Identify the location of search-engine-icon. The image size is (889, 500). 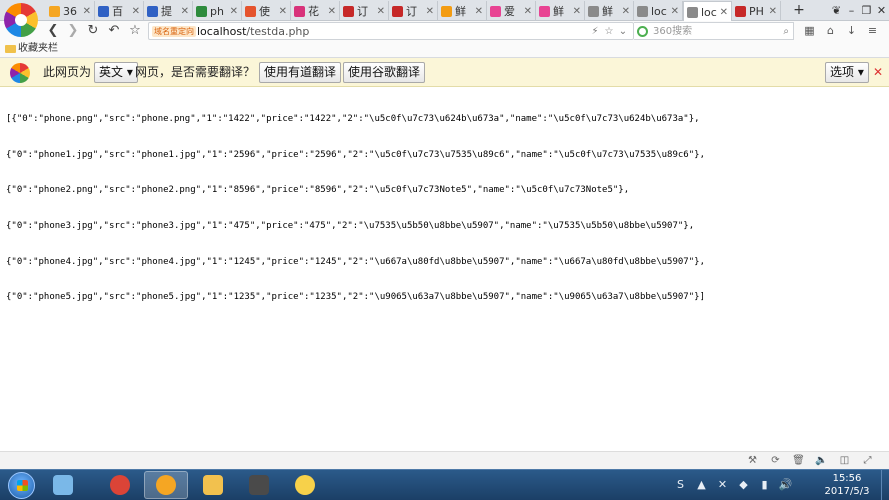
(642, 31).